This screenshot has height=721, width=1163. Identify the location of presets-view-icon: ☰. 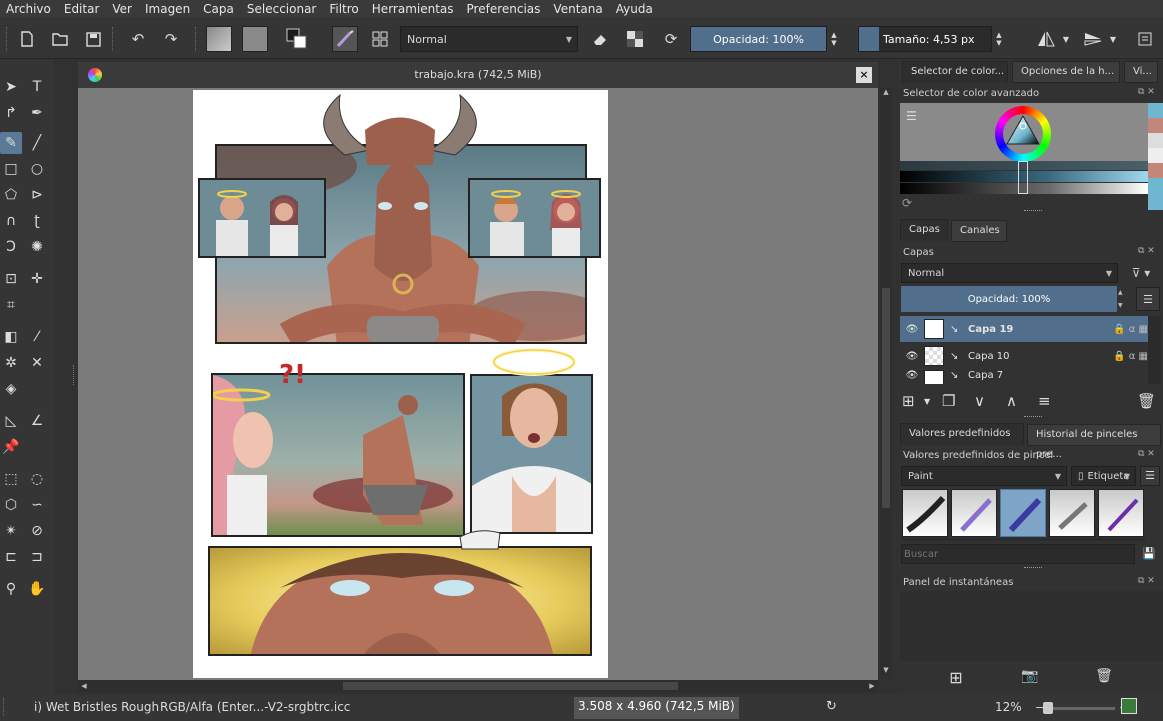
(1150, 476).